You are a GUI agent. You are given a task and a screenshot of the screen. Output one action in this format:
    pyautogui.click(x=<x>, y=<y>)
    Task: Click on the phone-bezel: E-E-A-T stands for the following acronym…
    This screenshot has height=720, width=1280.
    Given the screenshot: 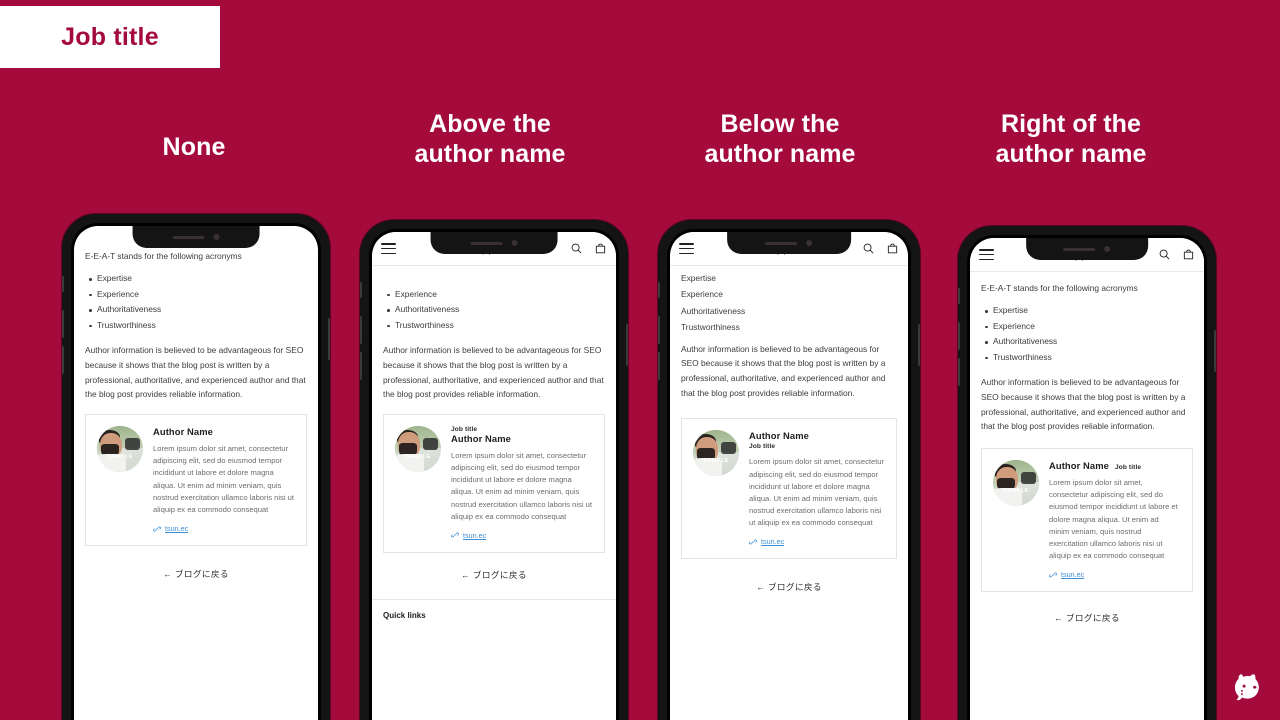 What is the action you would take?
    pyautogui.click(x=196, y=471)
    